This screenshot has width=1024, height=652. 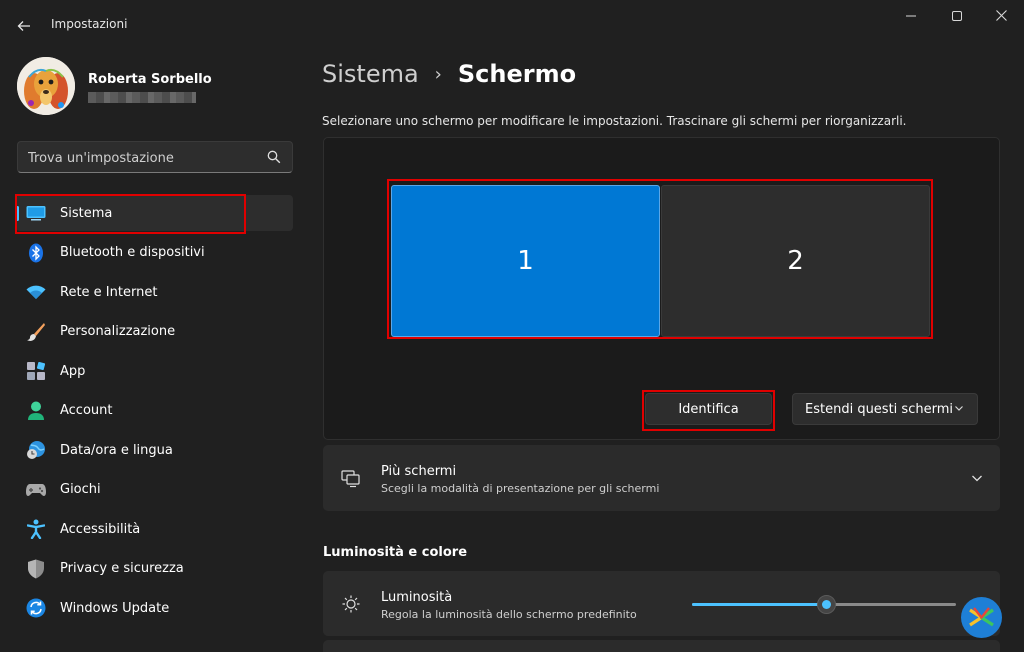 I want to click on avatar, so click(x=46, y=86).